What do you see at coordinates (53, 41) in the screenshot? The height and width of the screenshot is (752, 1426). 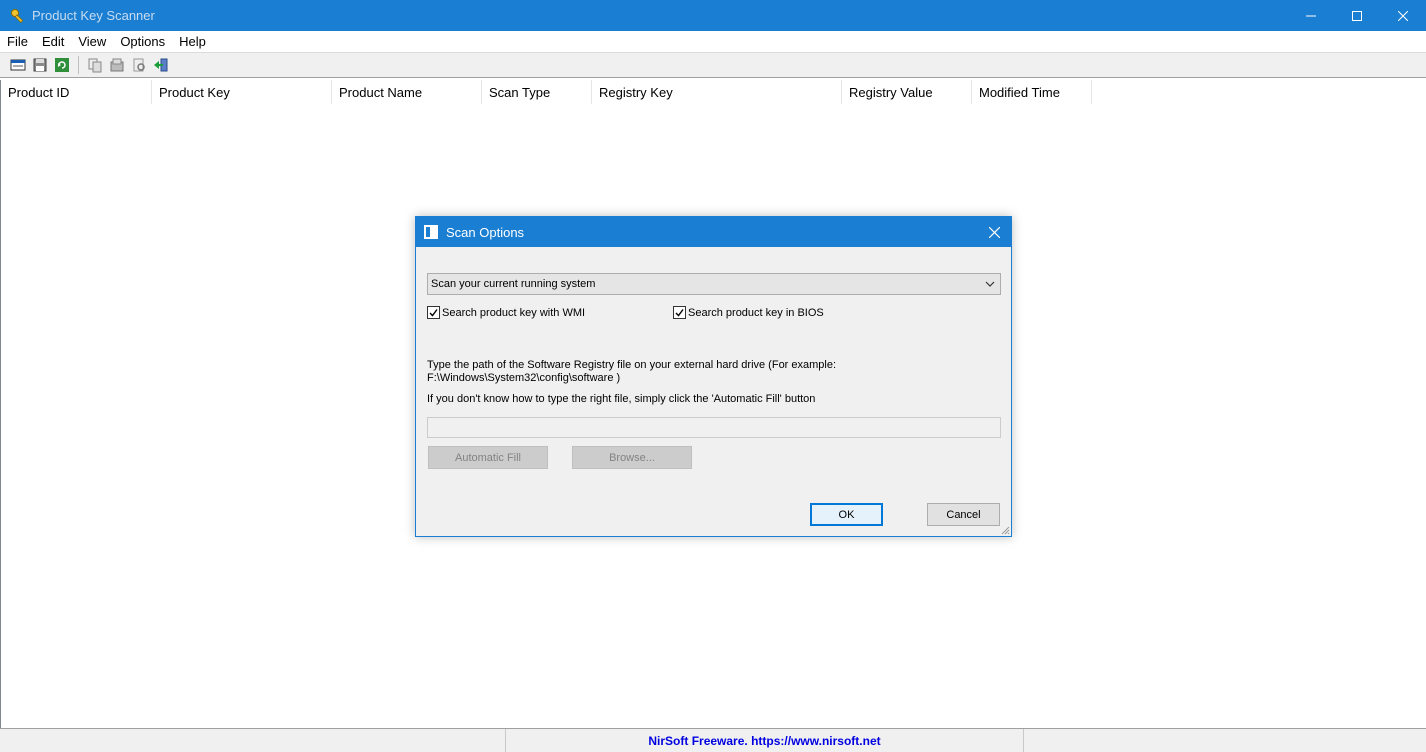 I see `menu-edit: Edit` at bounding box center [53, 41].